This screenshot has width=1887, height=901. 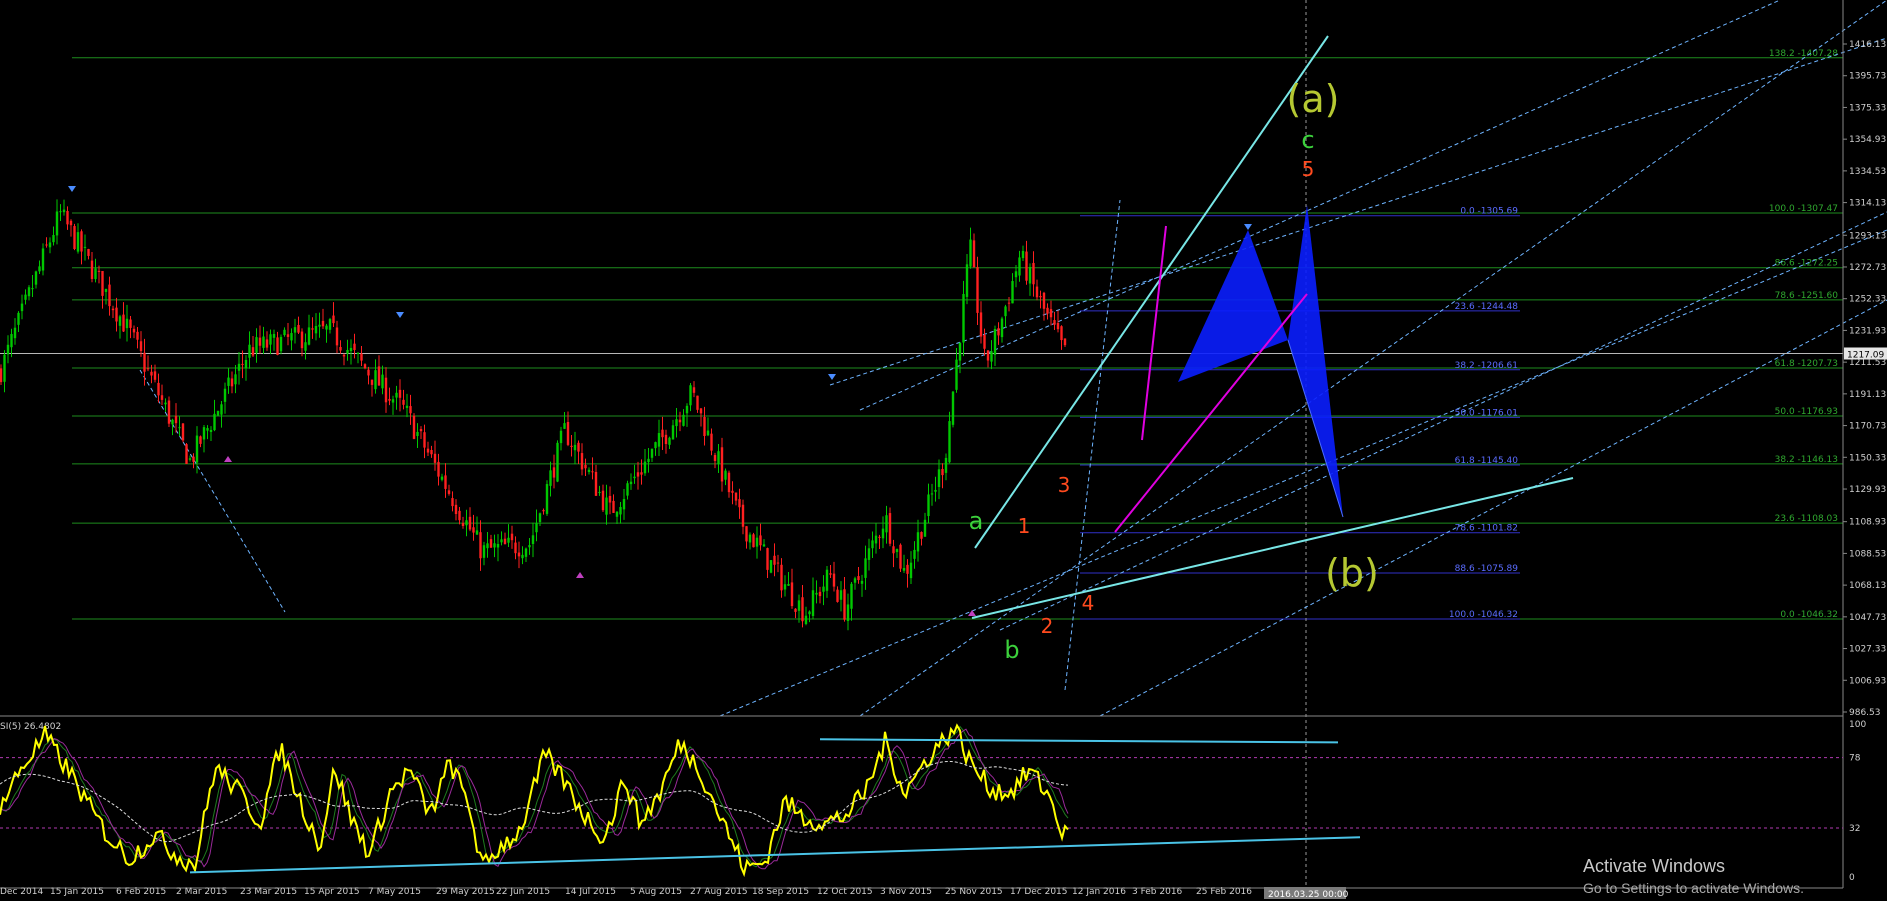 What do you see at coordinates (1867, 554) in the screenshot?
I see `price-tick-label: 1088.53` at bounding box center [1867, 554].